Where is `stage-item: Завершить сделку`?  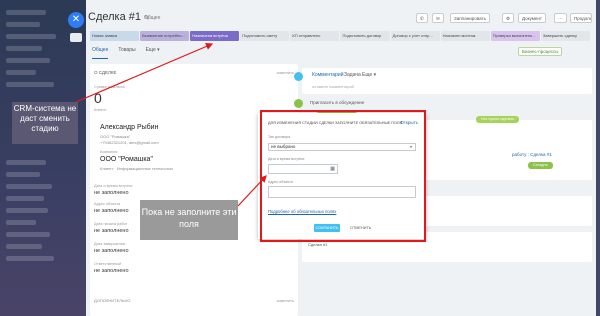
stage-item: Завершить сделку is located at coordinates (565, 36).